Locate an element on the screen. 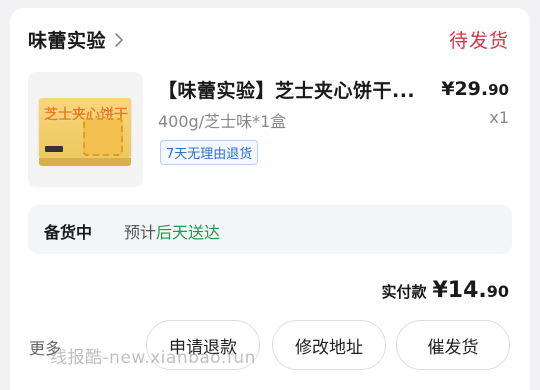  product-price: ¥29.90 is located at coordinates (475, 89).